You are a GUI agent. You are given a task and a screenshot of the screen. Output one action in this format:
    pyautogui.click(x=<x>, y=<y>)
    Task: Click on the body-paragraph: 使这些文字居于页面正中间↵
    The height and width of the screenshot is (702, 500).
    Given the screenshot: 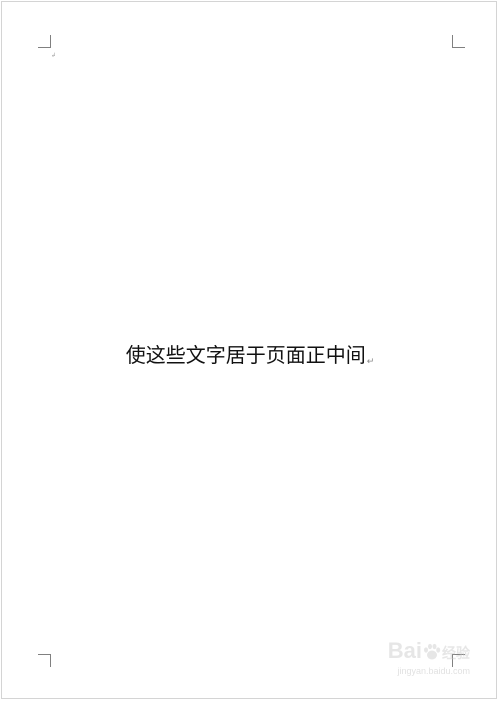 What is the action you would take?
    pyautogui.click(x=250, y=358)
    